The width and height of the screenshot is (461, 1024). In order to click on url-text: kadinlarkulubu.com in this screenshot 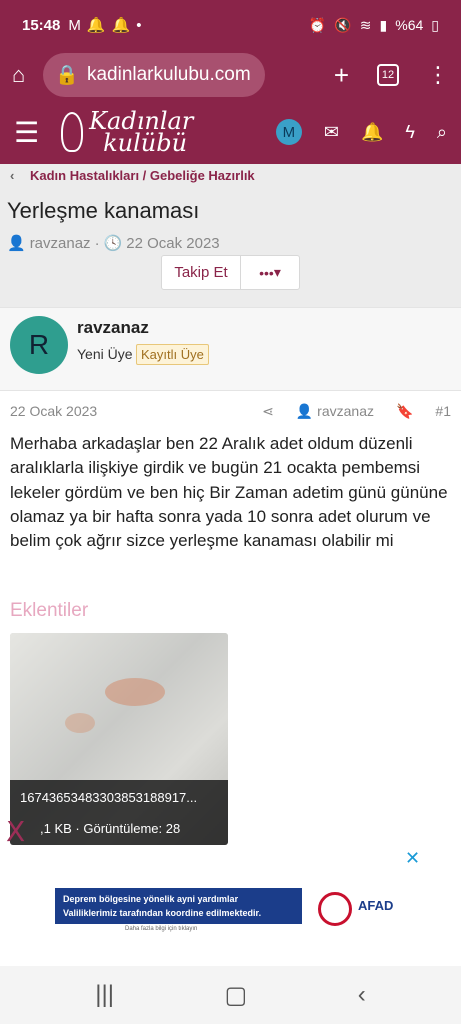, I will do `click(169, 75)`.